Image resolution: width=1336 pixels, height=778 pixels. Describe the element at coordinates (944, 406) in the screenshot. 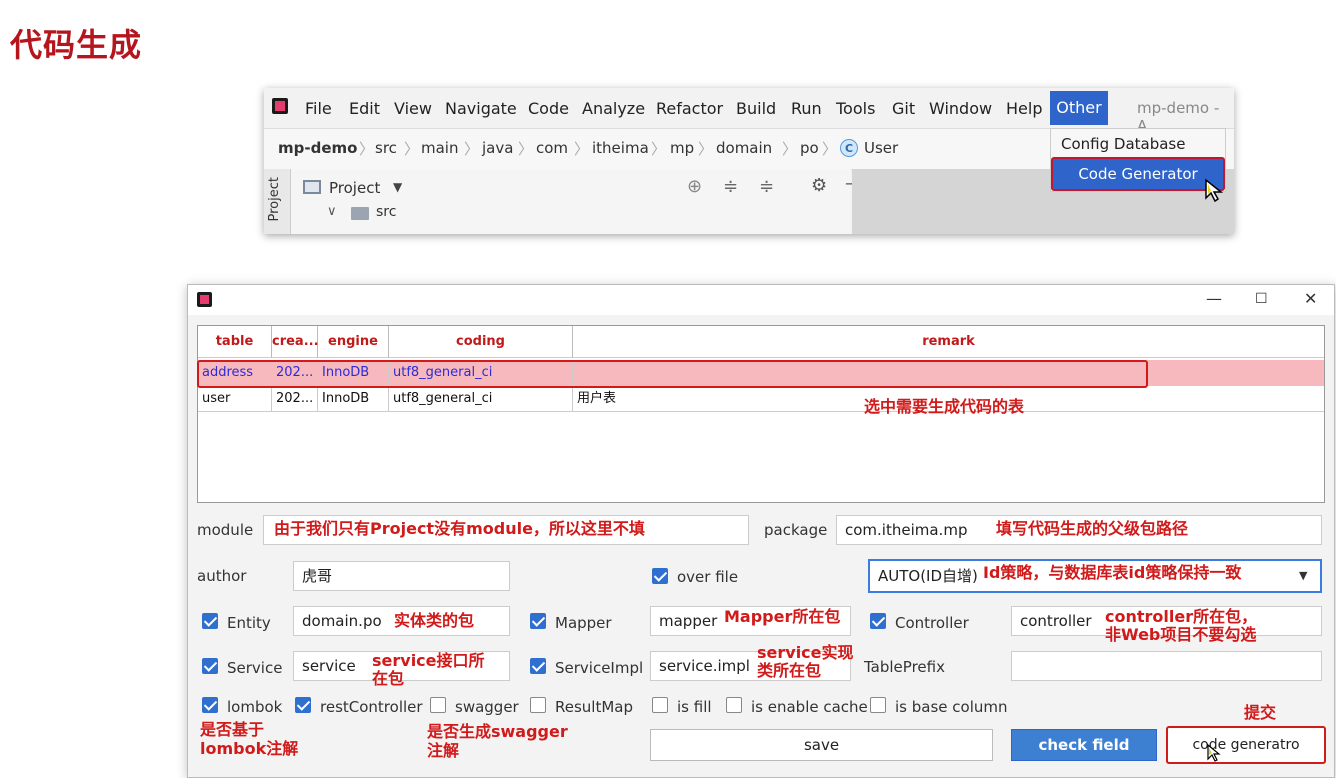

I see `annotation-select-table: 选中需要生成代码的表` at that location.